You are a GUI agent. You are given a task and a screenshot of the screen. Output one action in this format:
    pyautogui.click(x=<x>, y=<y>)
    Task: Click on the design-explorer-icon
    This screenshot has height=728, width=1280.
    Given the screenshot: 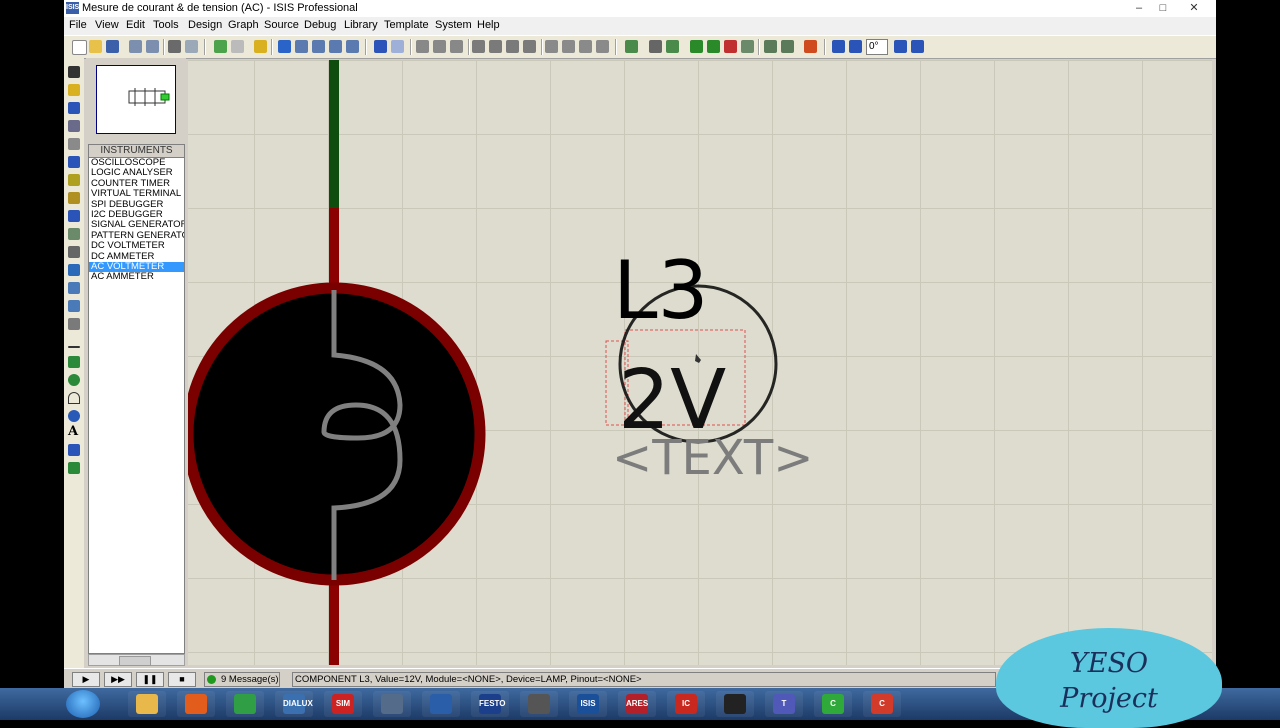 What is the action you would take?
    pyautogui.click(x=696, y=46)
    